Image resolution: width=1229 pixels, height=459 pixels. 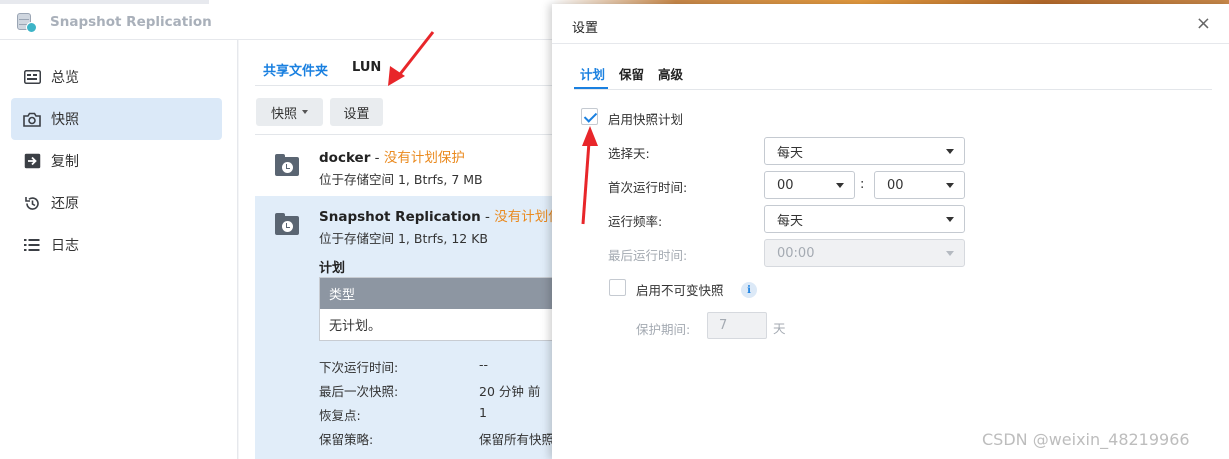 I want to click on detail-value: 20 分钟 前, so click(x=510, y=391).